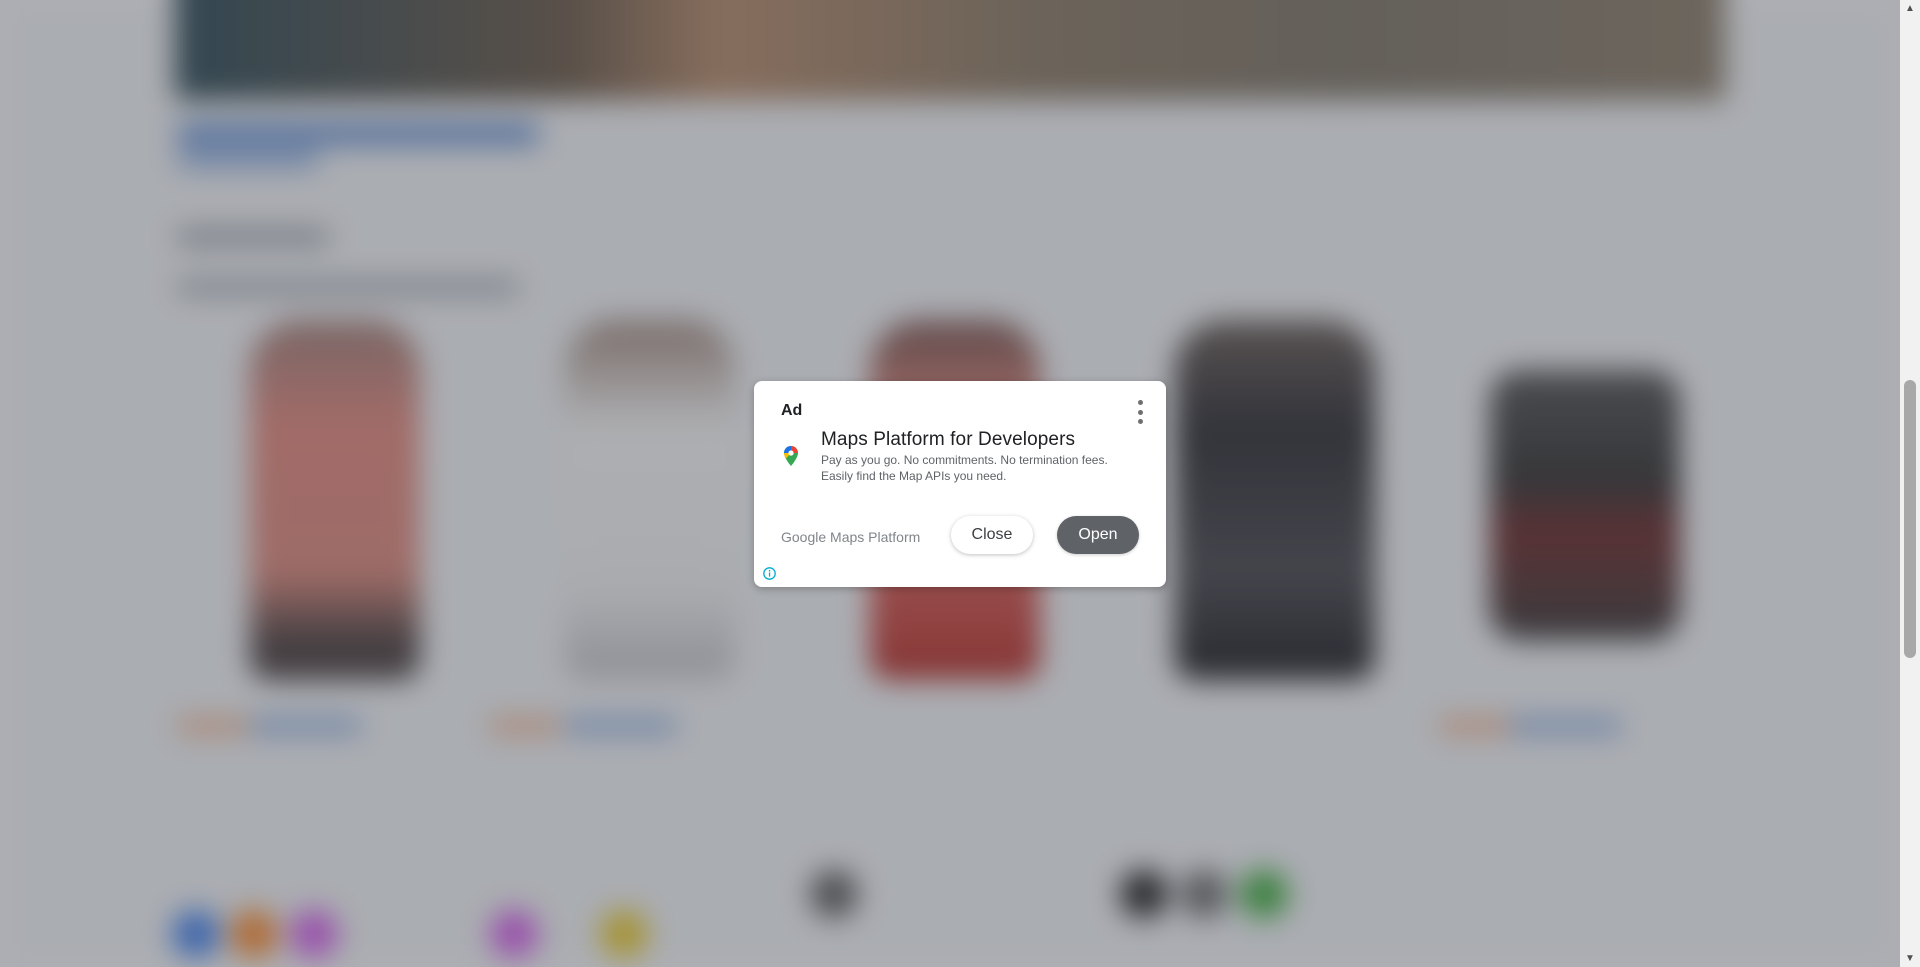 The width and height of the screenshot is (1920, 967). I want to click on open-button: Open, so click(1098, 535).